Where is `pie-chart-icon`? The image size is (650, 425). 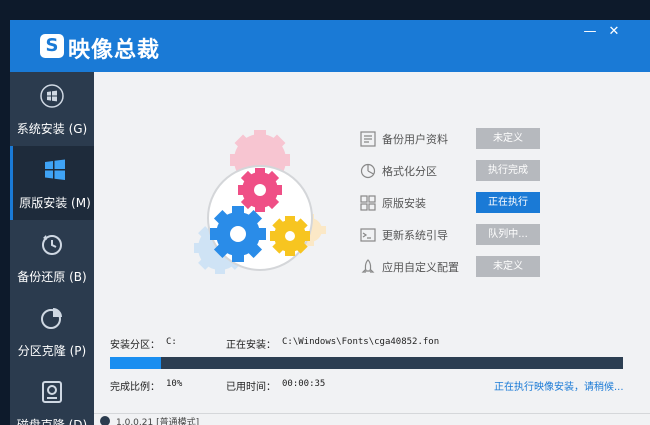
pie-chart-icon is located at coordinates (51, 318).